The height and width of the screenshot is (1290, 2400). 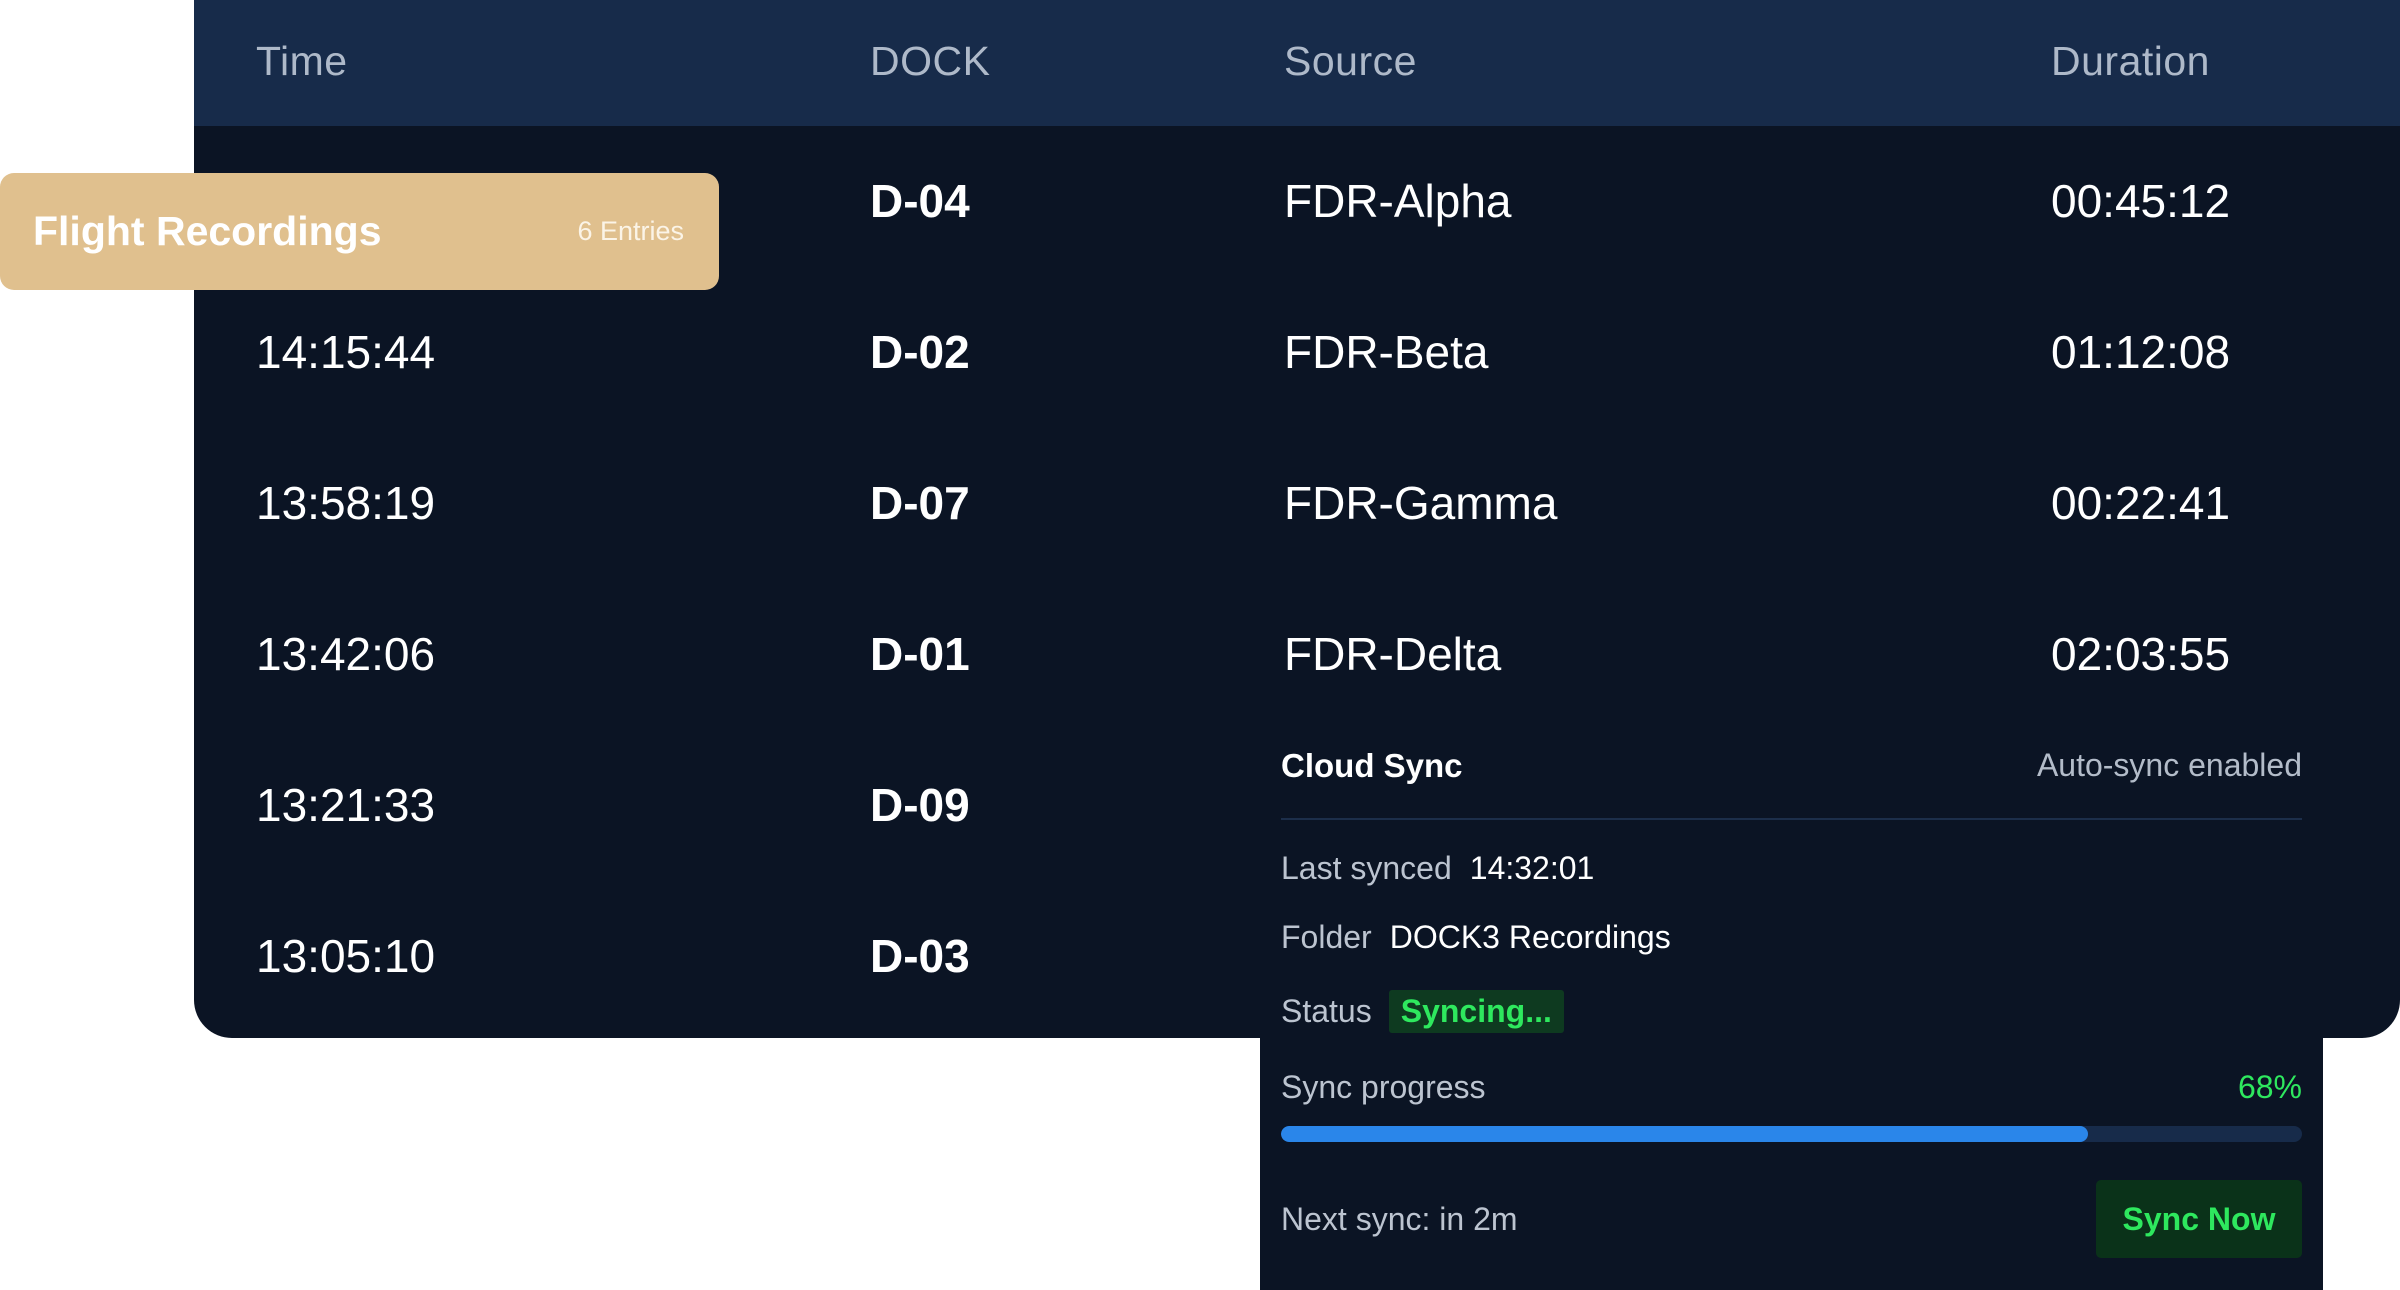 I want to click on folder-row: Folder DOCK3 Recordings, so click(x=1791, y=937).